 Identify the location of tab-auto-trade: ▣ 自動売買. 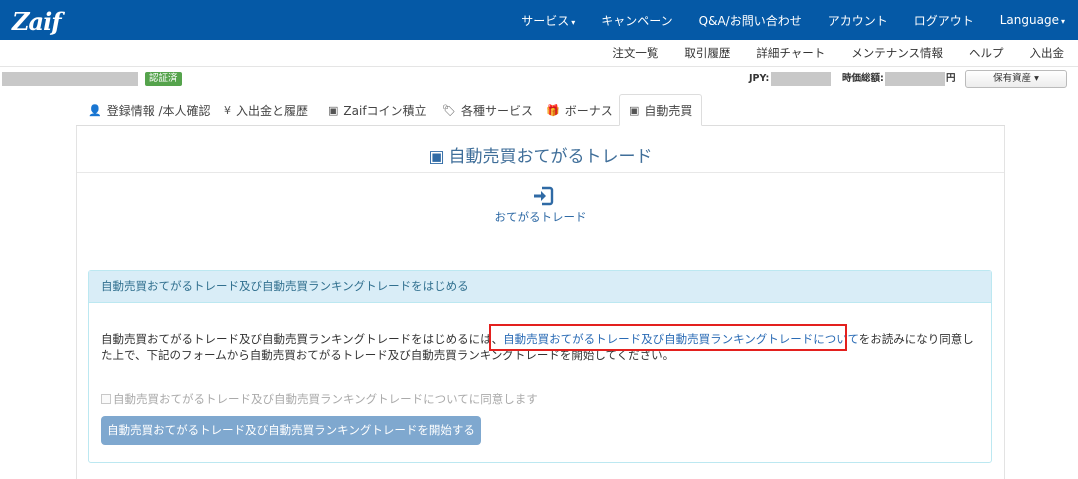
(661, 110).